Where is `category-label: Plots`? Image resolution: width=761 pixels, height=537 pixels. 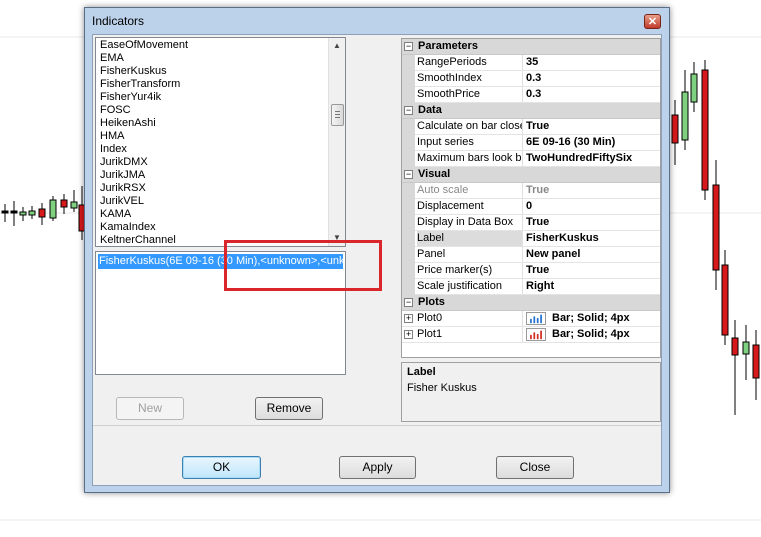
category-label: Plots is located at coordinates (431, 302).